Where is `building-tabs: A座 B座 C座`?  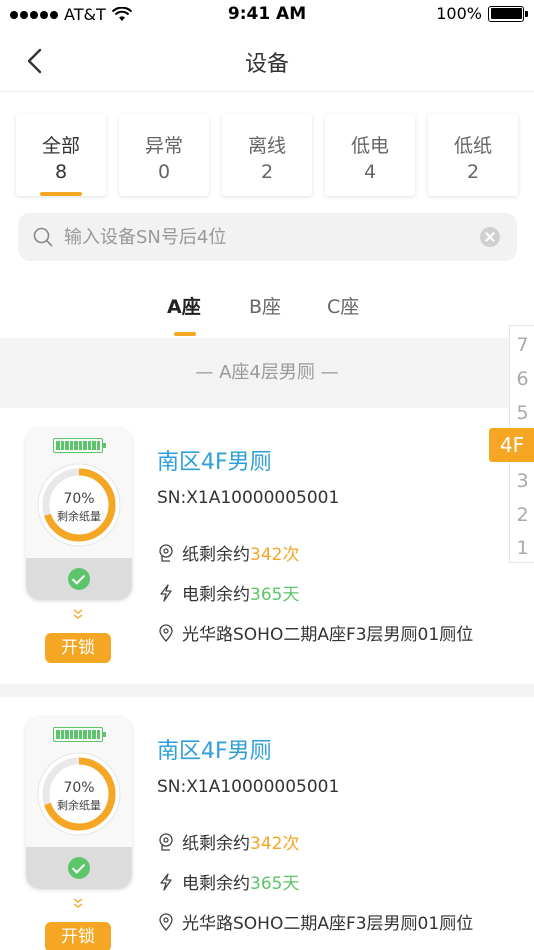
building-tabs: A座 B座 C座 is located at coordinates (267, 310).